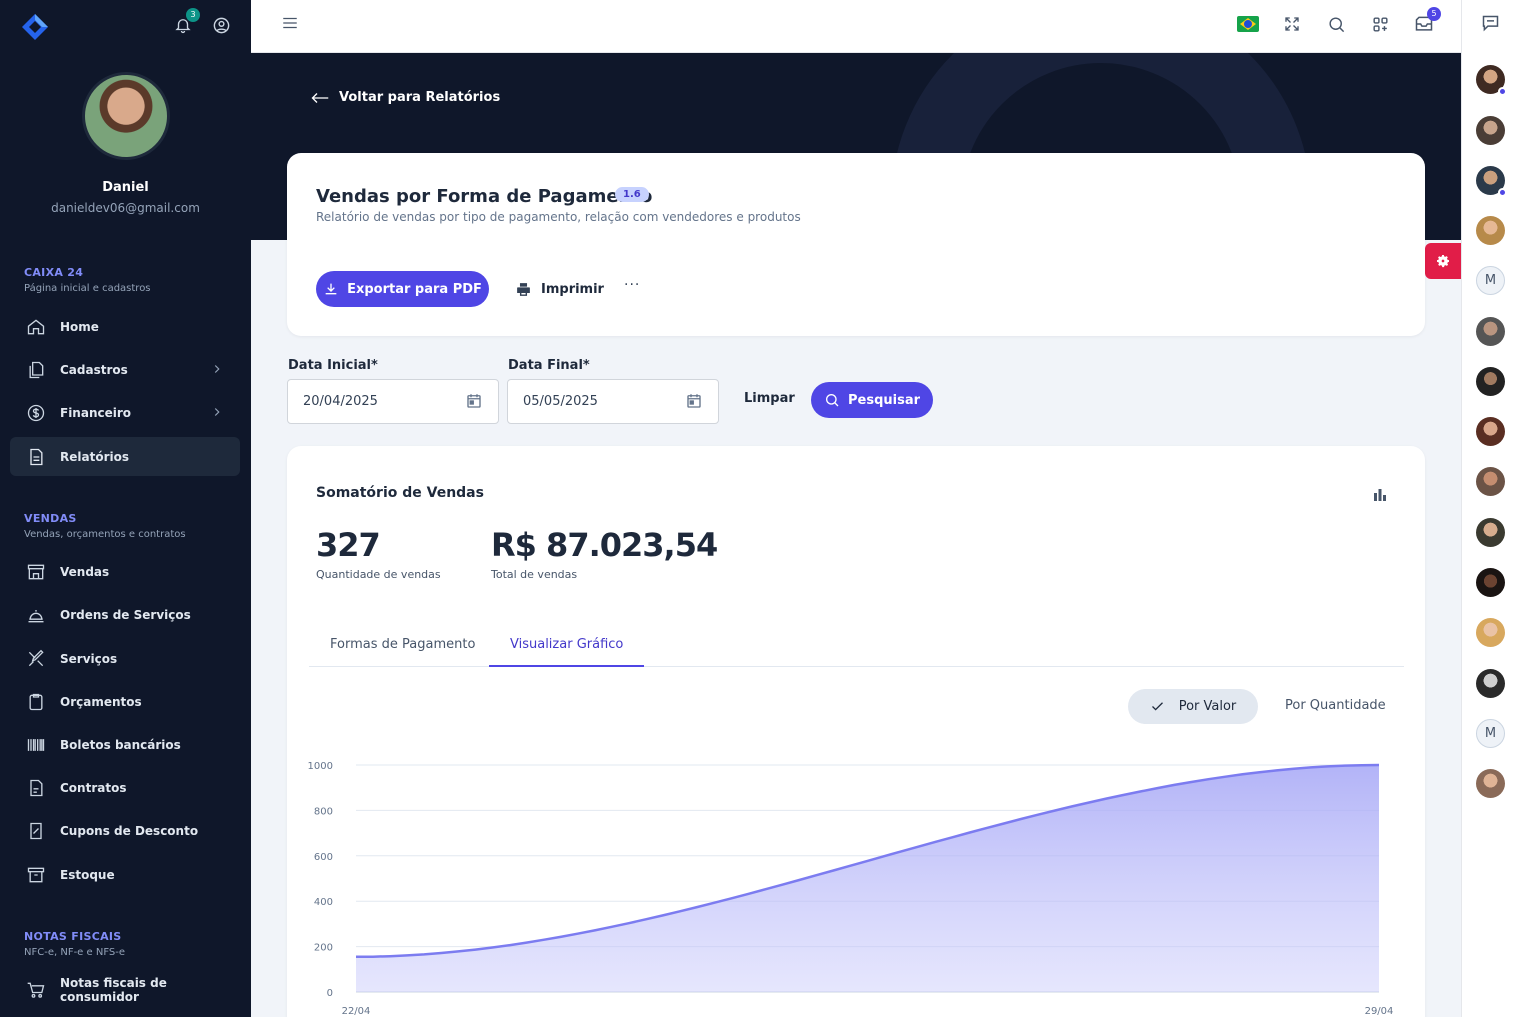 This screenshot has width=1518, height=1017. I want to click on bar-chart-icon, so click(1380, 495).